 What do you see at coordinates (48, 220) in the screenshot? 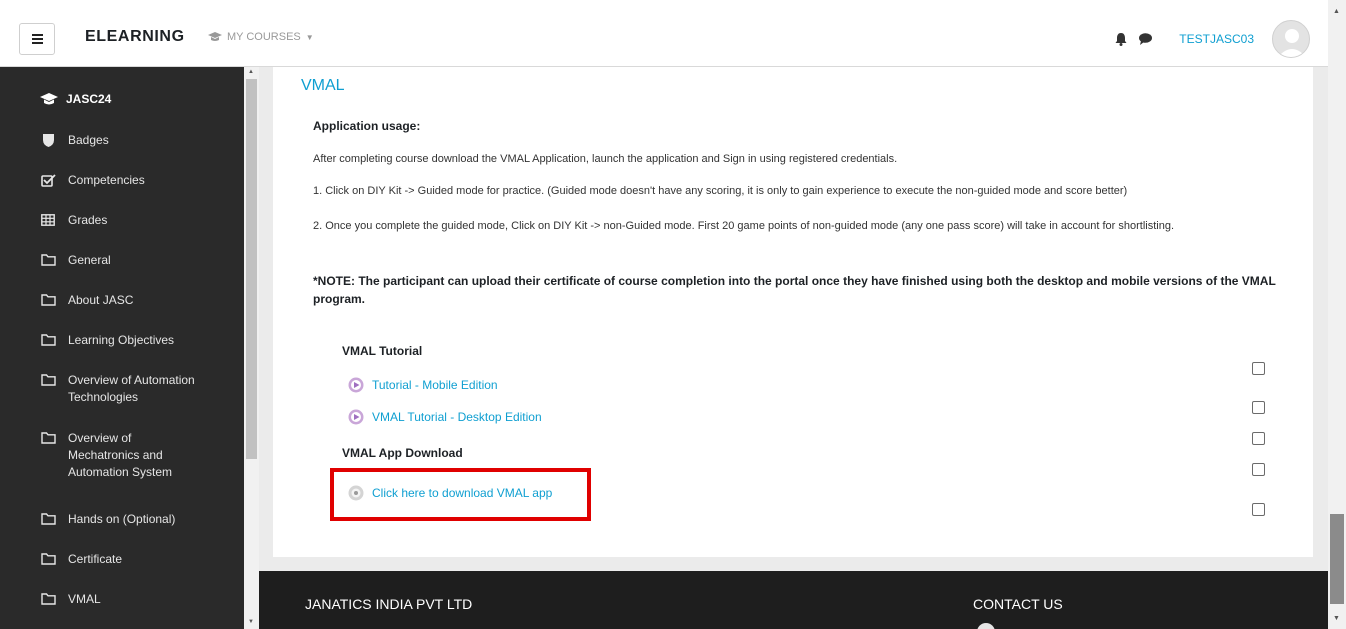
I see `table-icon` at bounding box center [48, 220].